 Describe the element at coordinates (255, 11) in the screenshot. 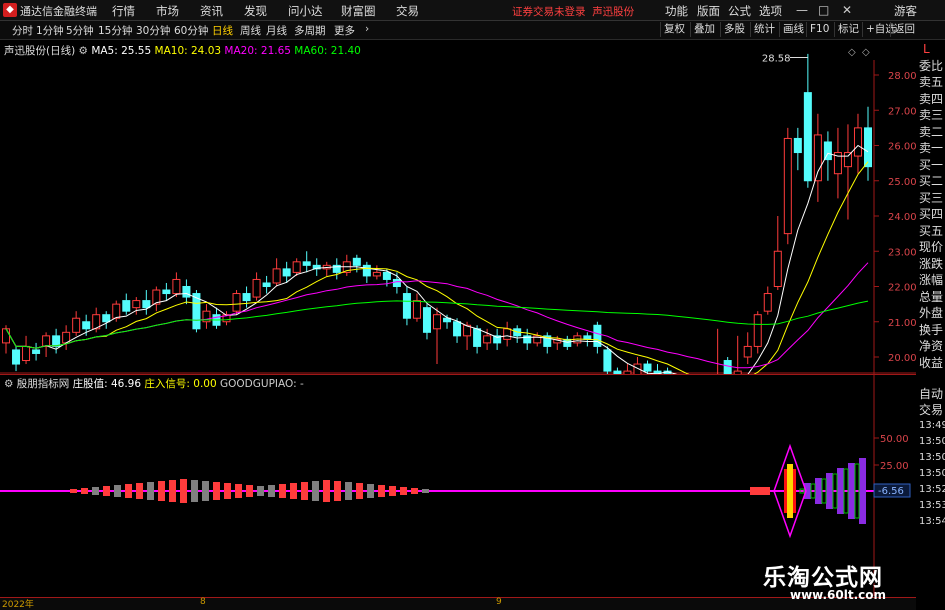

I see `menu-faxian: 发现` at that location.